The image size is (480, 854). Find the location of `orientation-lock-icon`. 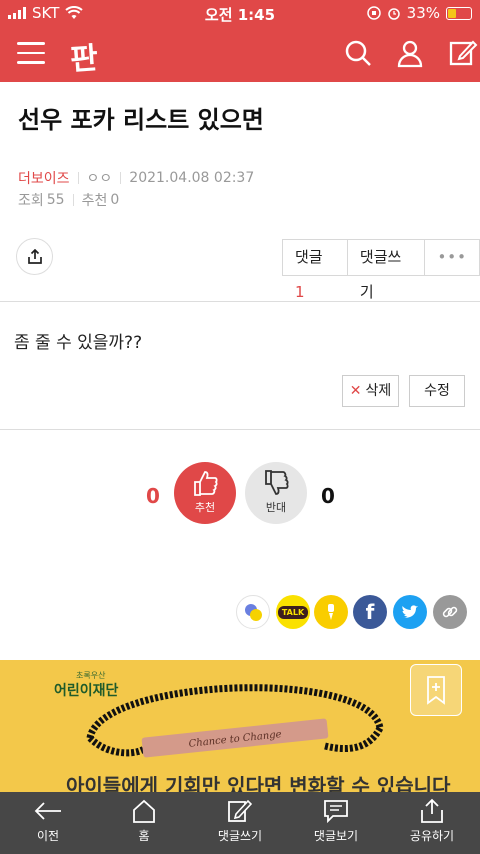

orientation-lock-icon is located at coordinates (373, 13).